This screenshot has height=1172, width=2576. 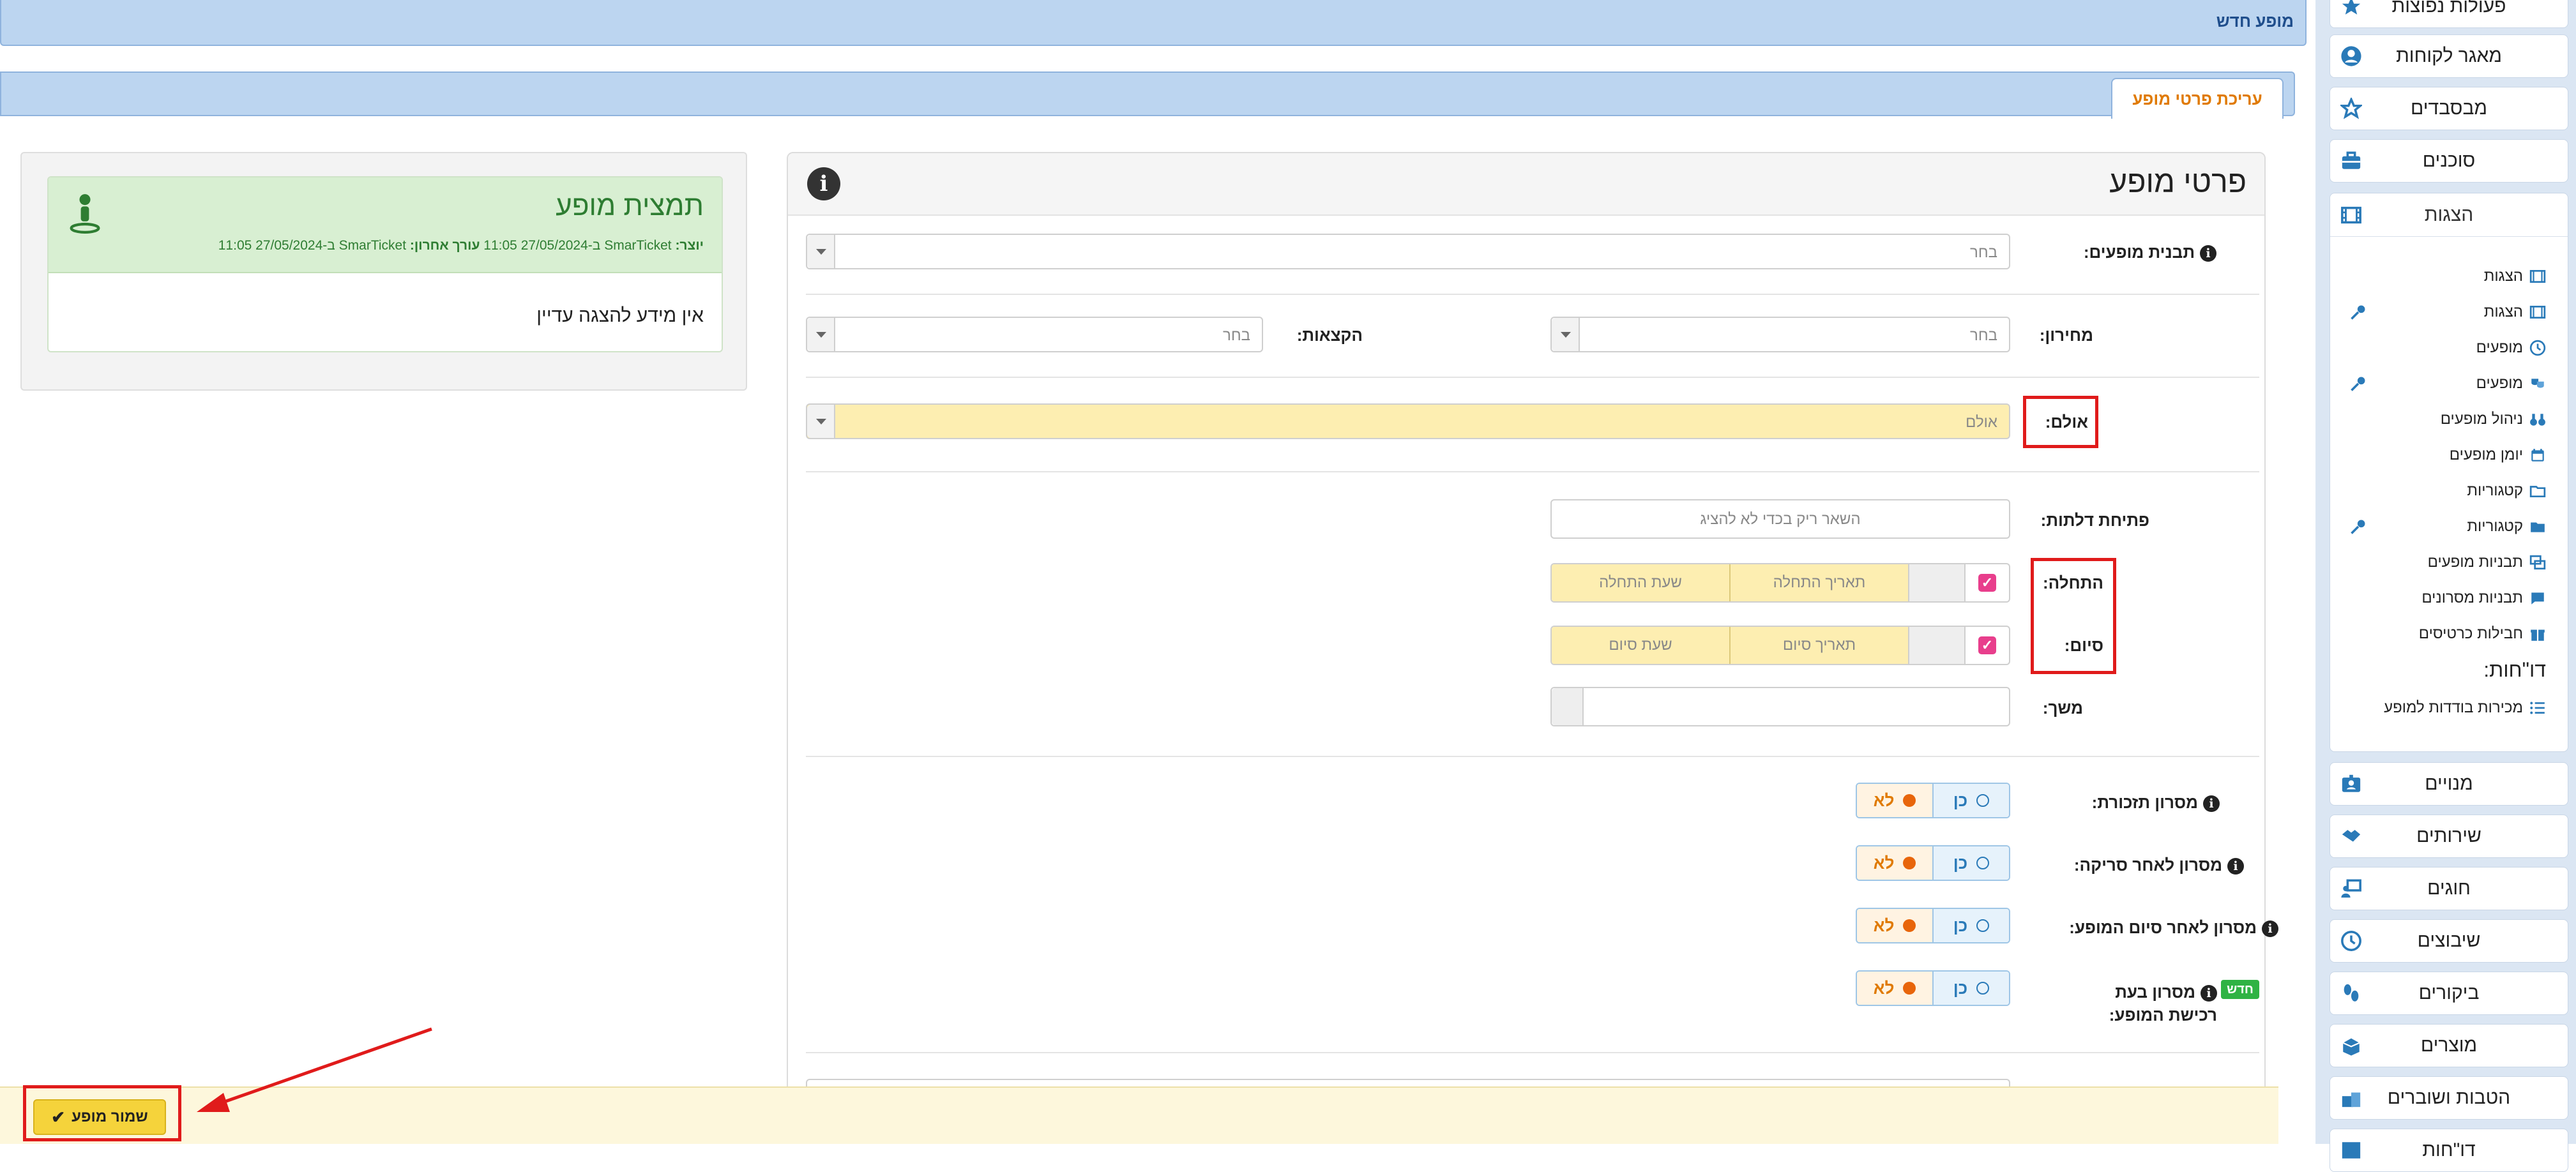 I want to click on annotation-arrow, so click(x=315, y=1069).